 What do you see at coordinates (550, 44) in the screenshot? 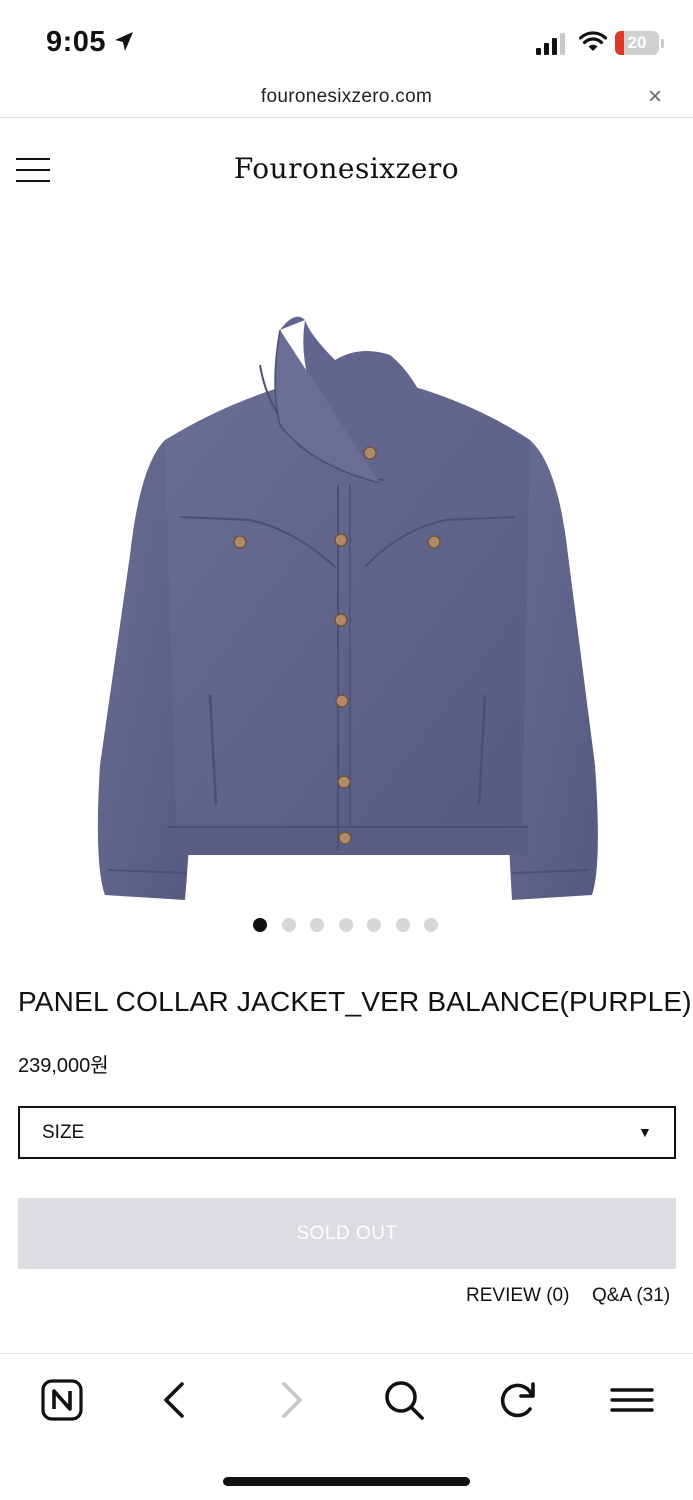
I see `cellular-signal-icon` at bounding box center [550, 44].